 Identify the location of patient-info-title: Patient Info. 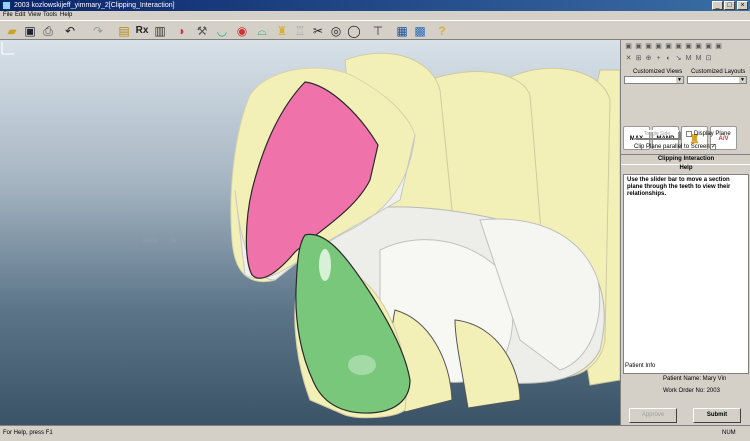
(640, 366).